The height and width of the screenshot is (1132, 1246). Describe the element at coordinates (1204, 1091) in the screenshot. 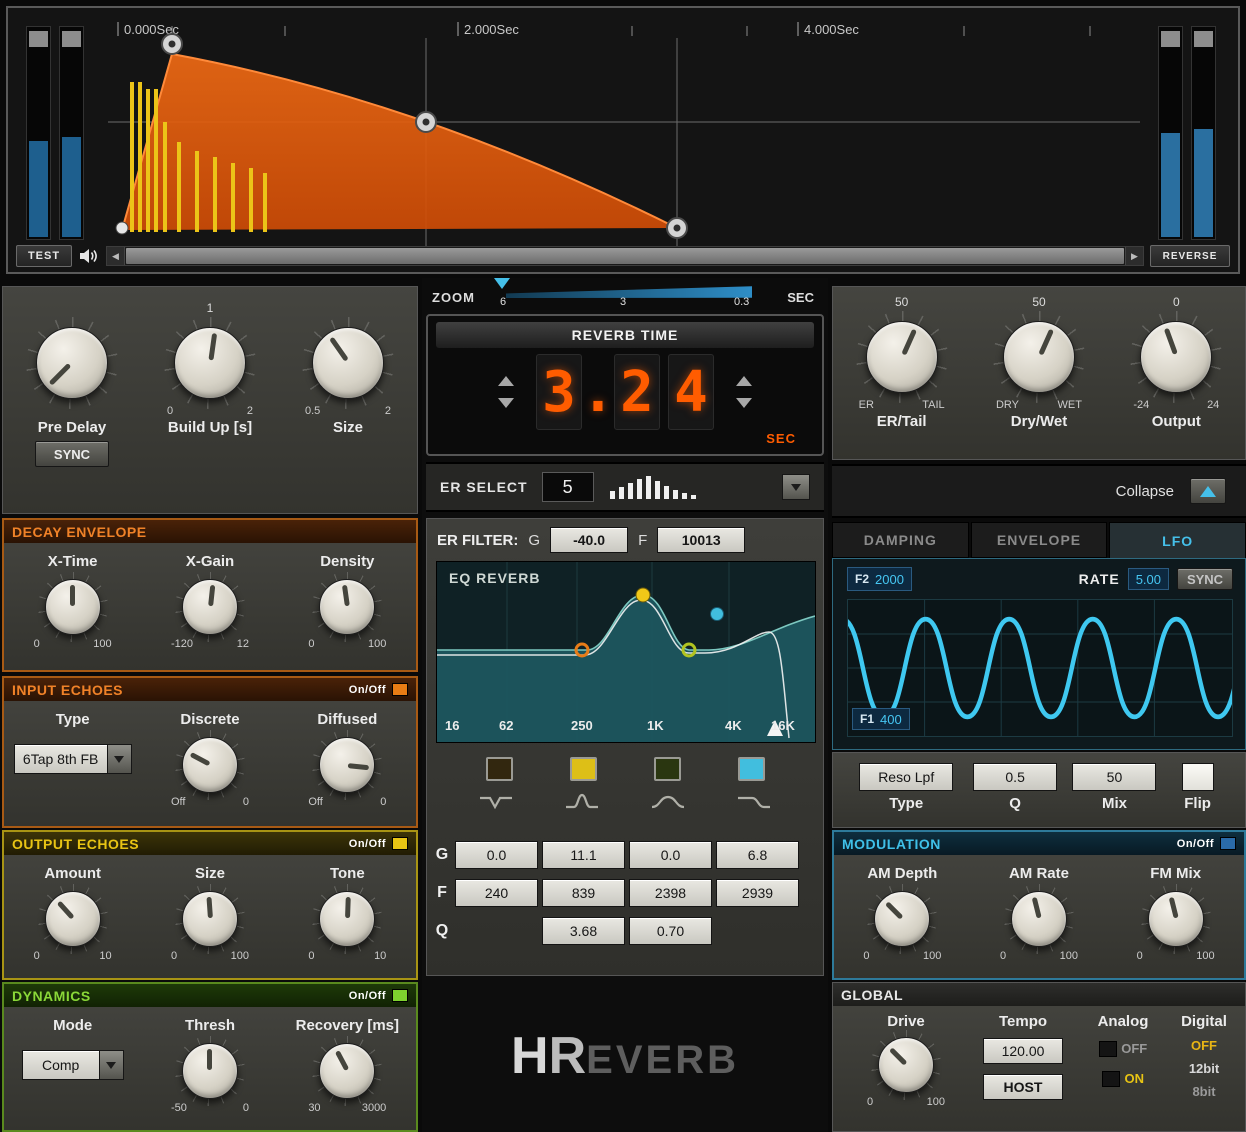

I see `digital-8bit-option: 8bit` at that location.